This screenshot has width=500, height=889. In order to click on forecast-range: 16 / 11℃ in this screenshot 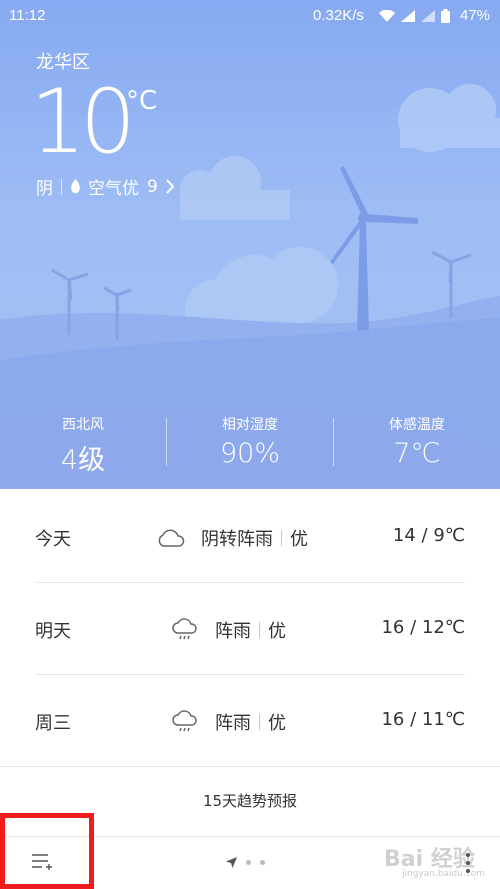, I will do `click(423, 719)`.